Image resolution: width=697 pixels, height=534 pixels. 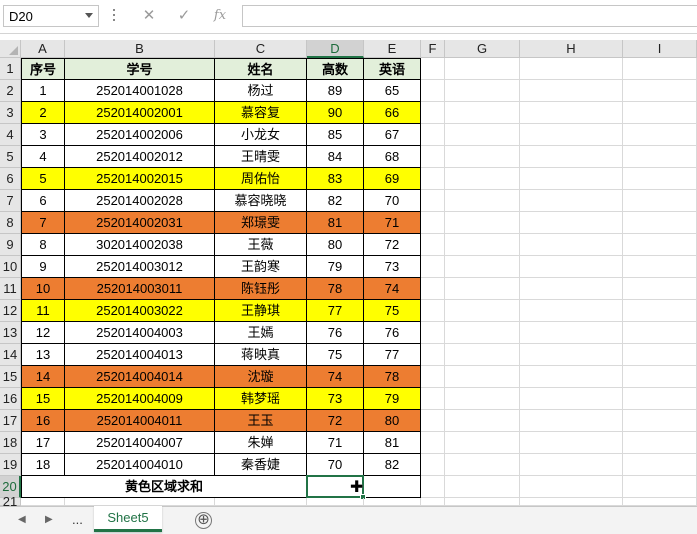 I want to click on row-header-18: 18, so click(x=10, y=443).